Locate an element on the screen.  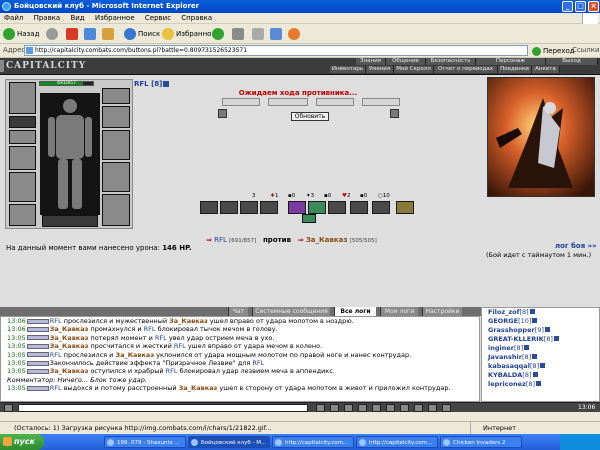
tab-my-logs: Мои логи is located at coordinates (399, 311).